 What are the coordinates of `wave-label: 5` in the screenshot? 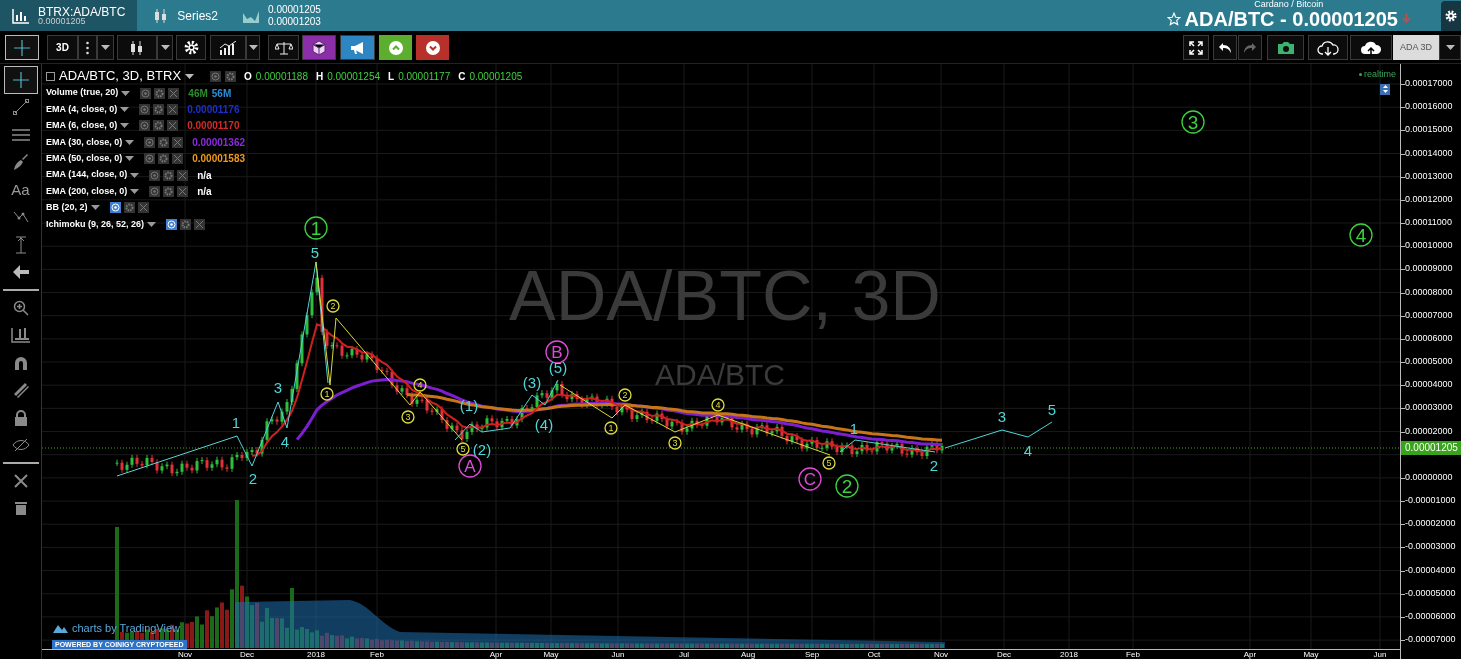 It's located at (463, 449).